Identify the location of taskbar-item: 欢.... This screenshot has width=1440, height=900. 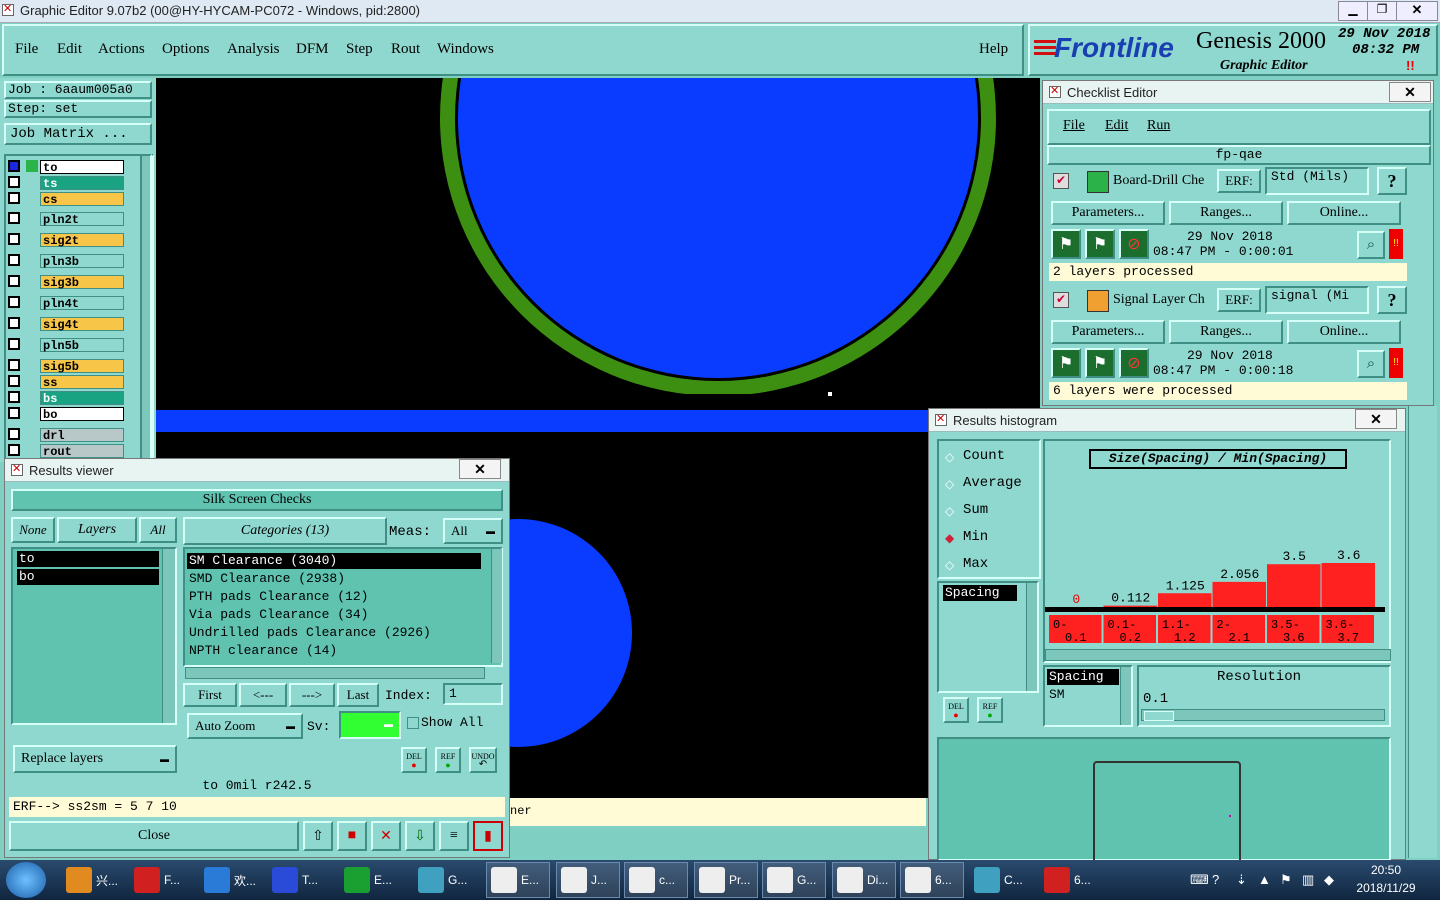
(232, 880).